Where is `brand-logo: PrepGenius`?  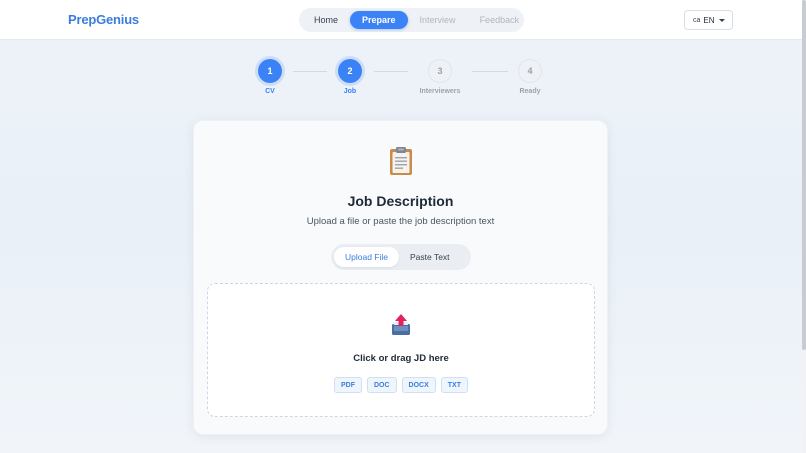
brand-logo: PrepGenius is located at coordinates (103, 19).